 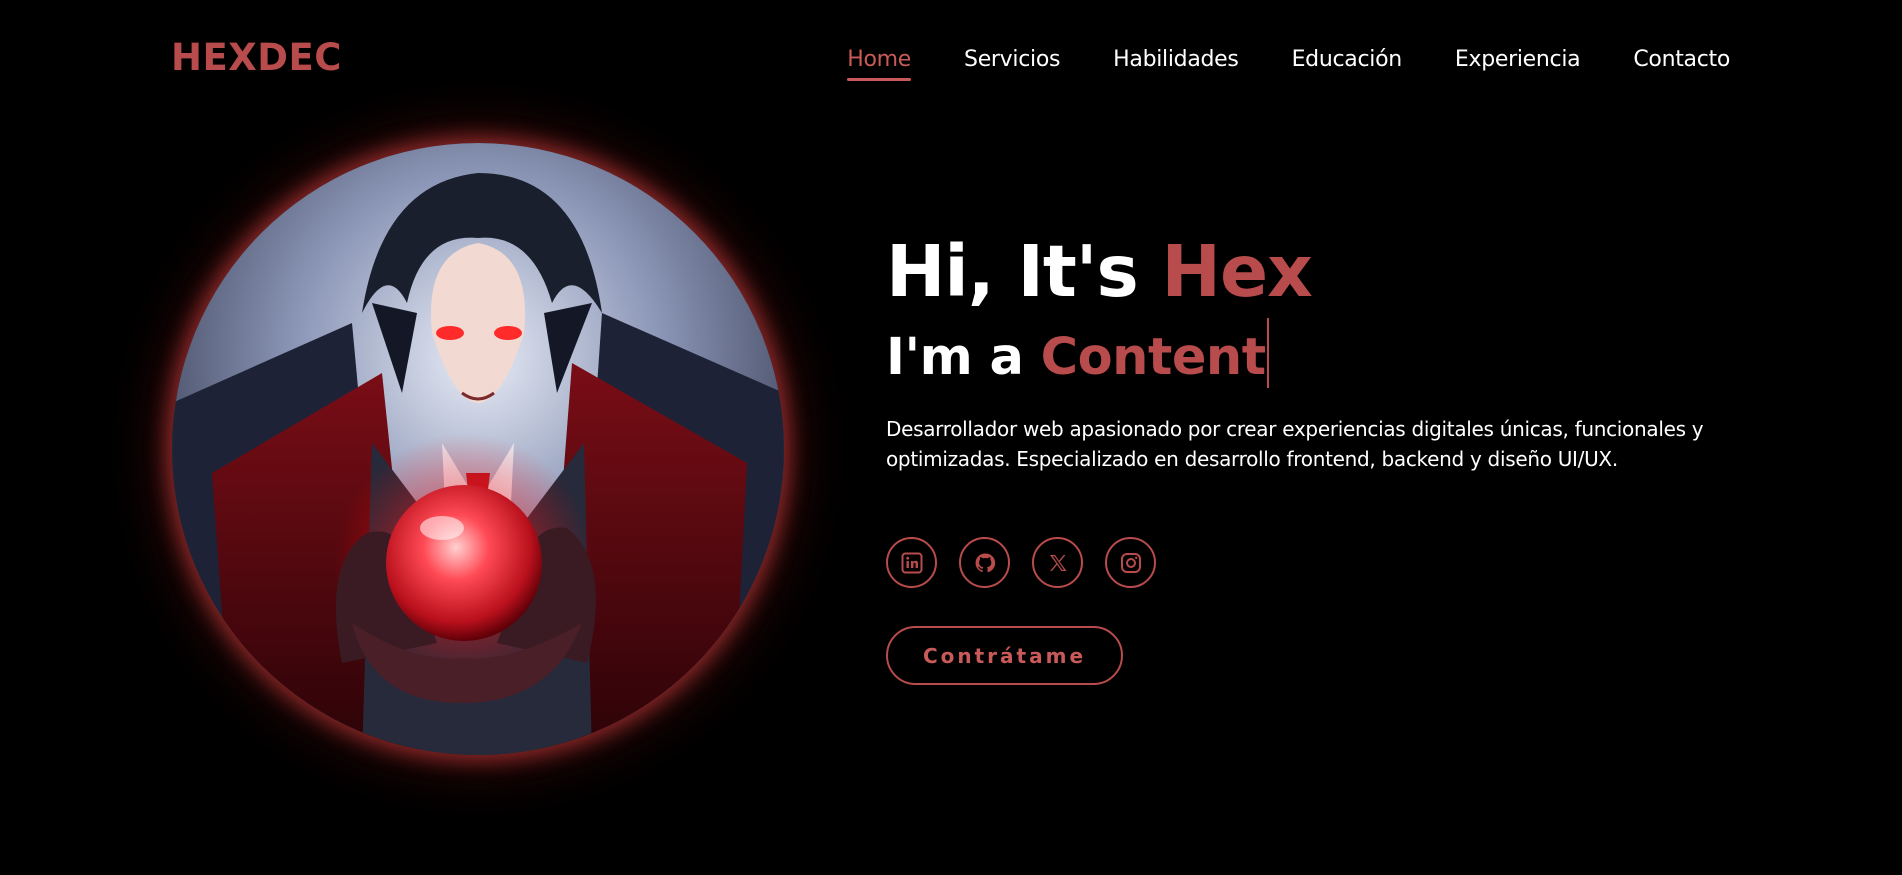 What do you see at coordinates (1012, 60) in the screenshot?
I see `nav-servicios: Servicios` at bounding box center [1012, 60].